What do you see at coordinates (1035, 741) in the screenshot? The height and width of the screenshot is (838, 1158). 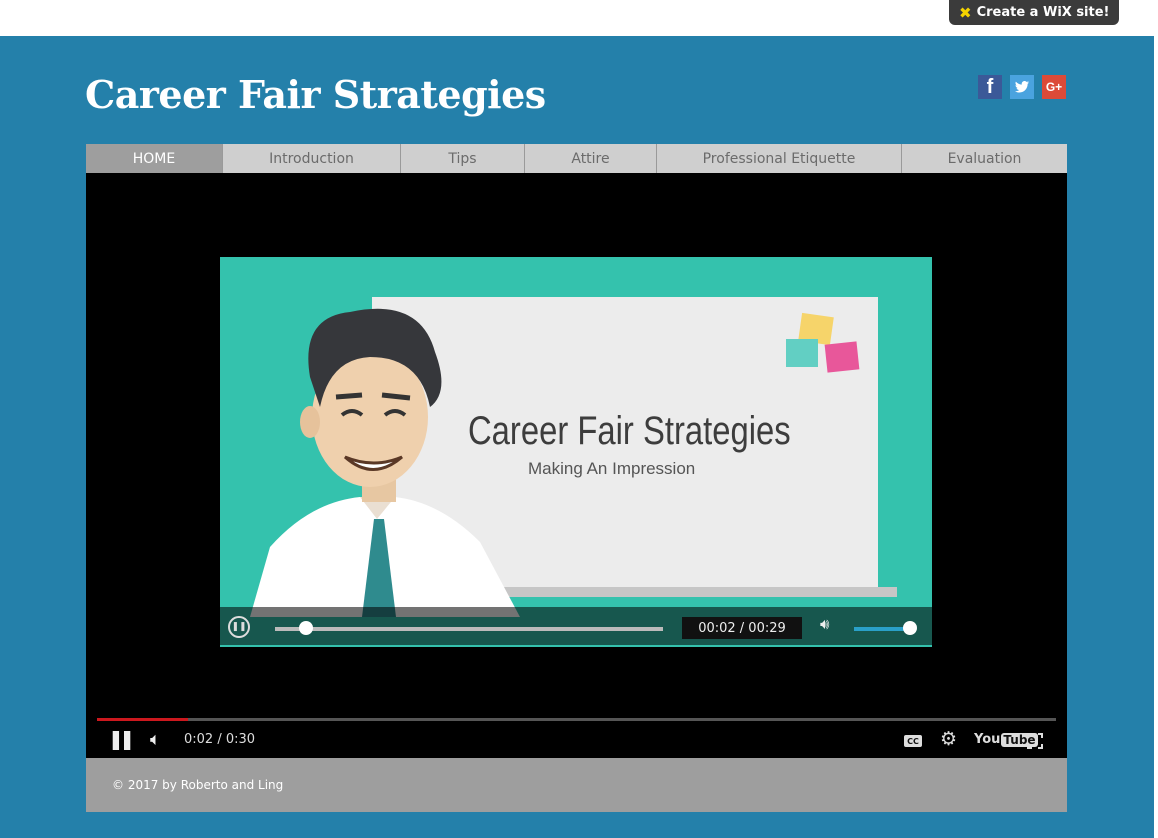 I see `fullscreen-icon` at bounding box center [1035, 741].